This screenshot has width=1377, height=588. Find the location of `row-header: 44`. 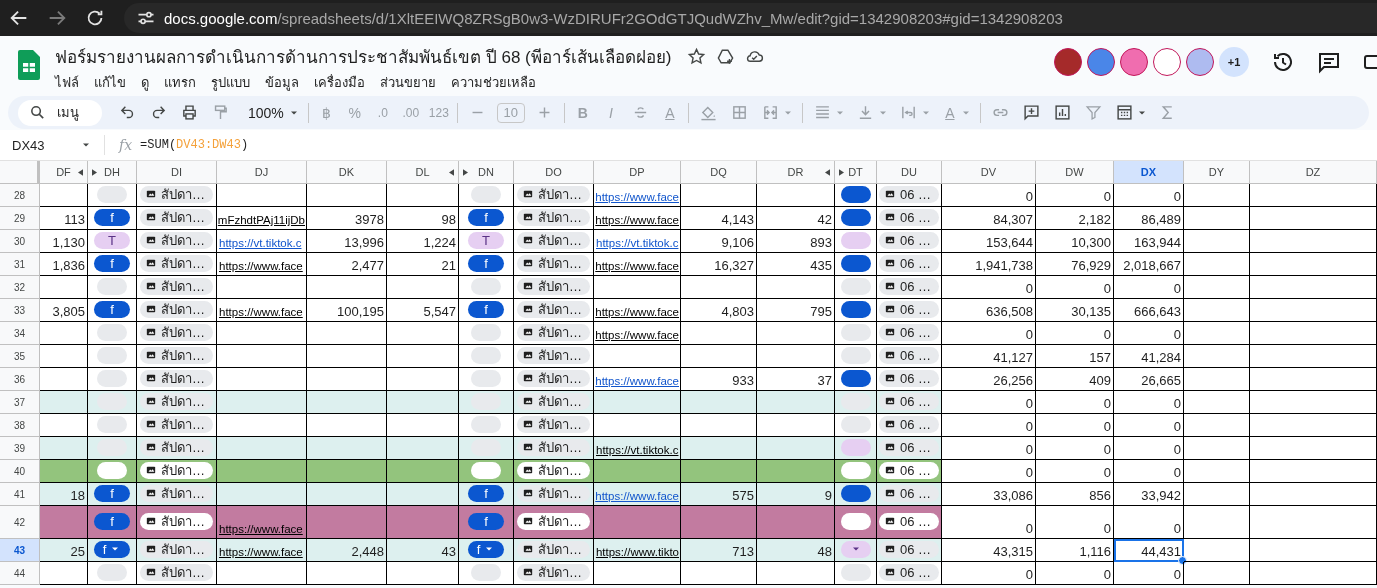

row-header: 44 is located at coordinates (20, 573).